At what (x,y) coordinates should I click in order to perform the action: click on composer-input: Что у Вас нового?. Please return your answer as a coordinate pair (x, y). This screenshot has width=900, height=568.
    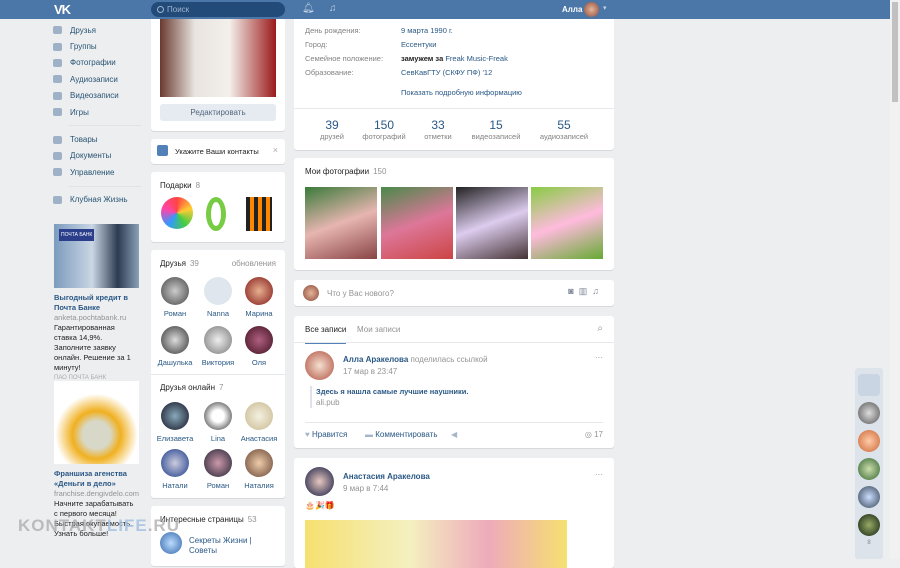
    Looking at the image, I should click on (360, 293).